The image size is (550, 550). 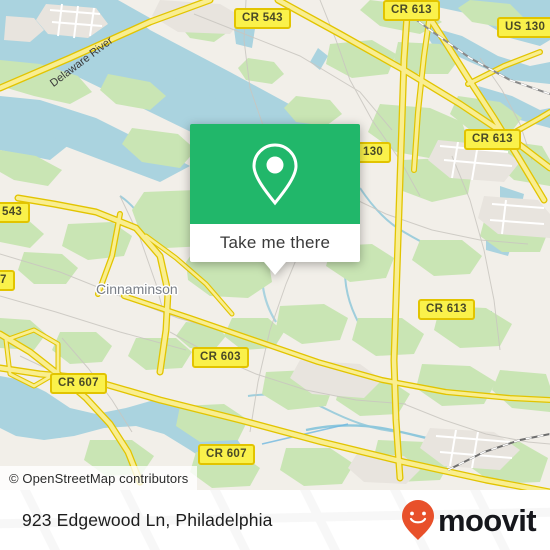 What do you see at coordinates (220, 358) in the screenshot?
I see `road-shield-cr-603: CR 603` at bounding box center [220, 358].